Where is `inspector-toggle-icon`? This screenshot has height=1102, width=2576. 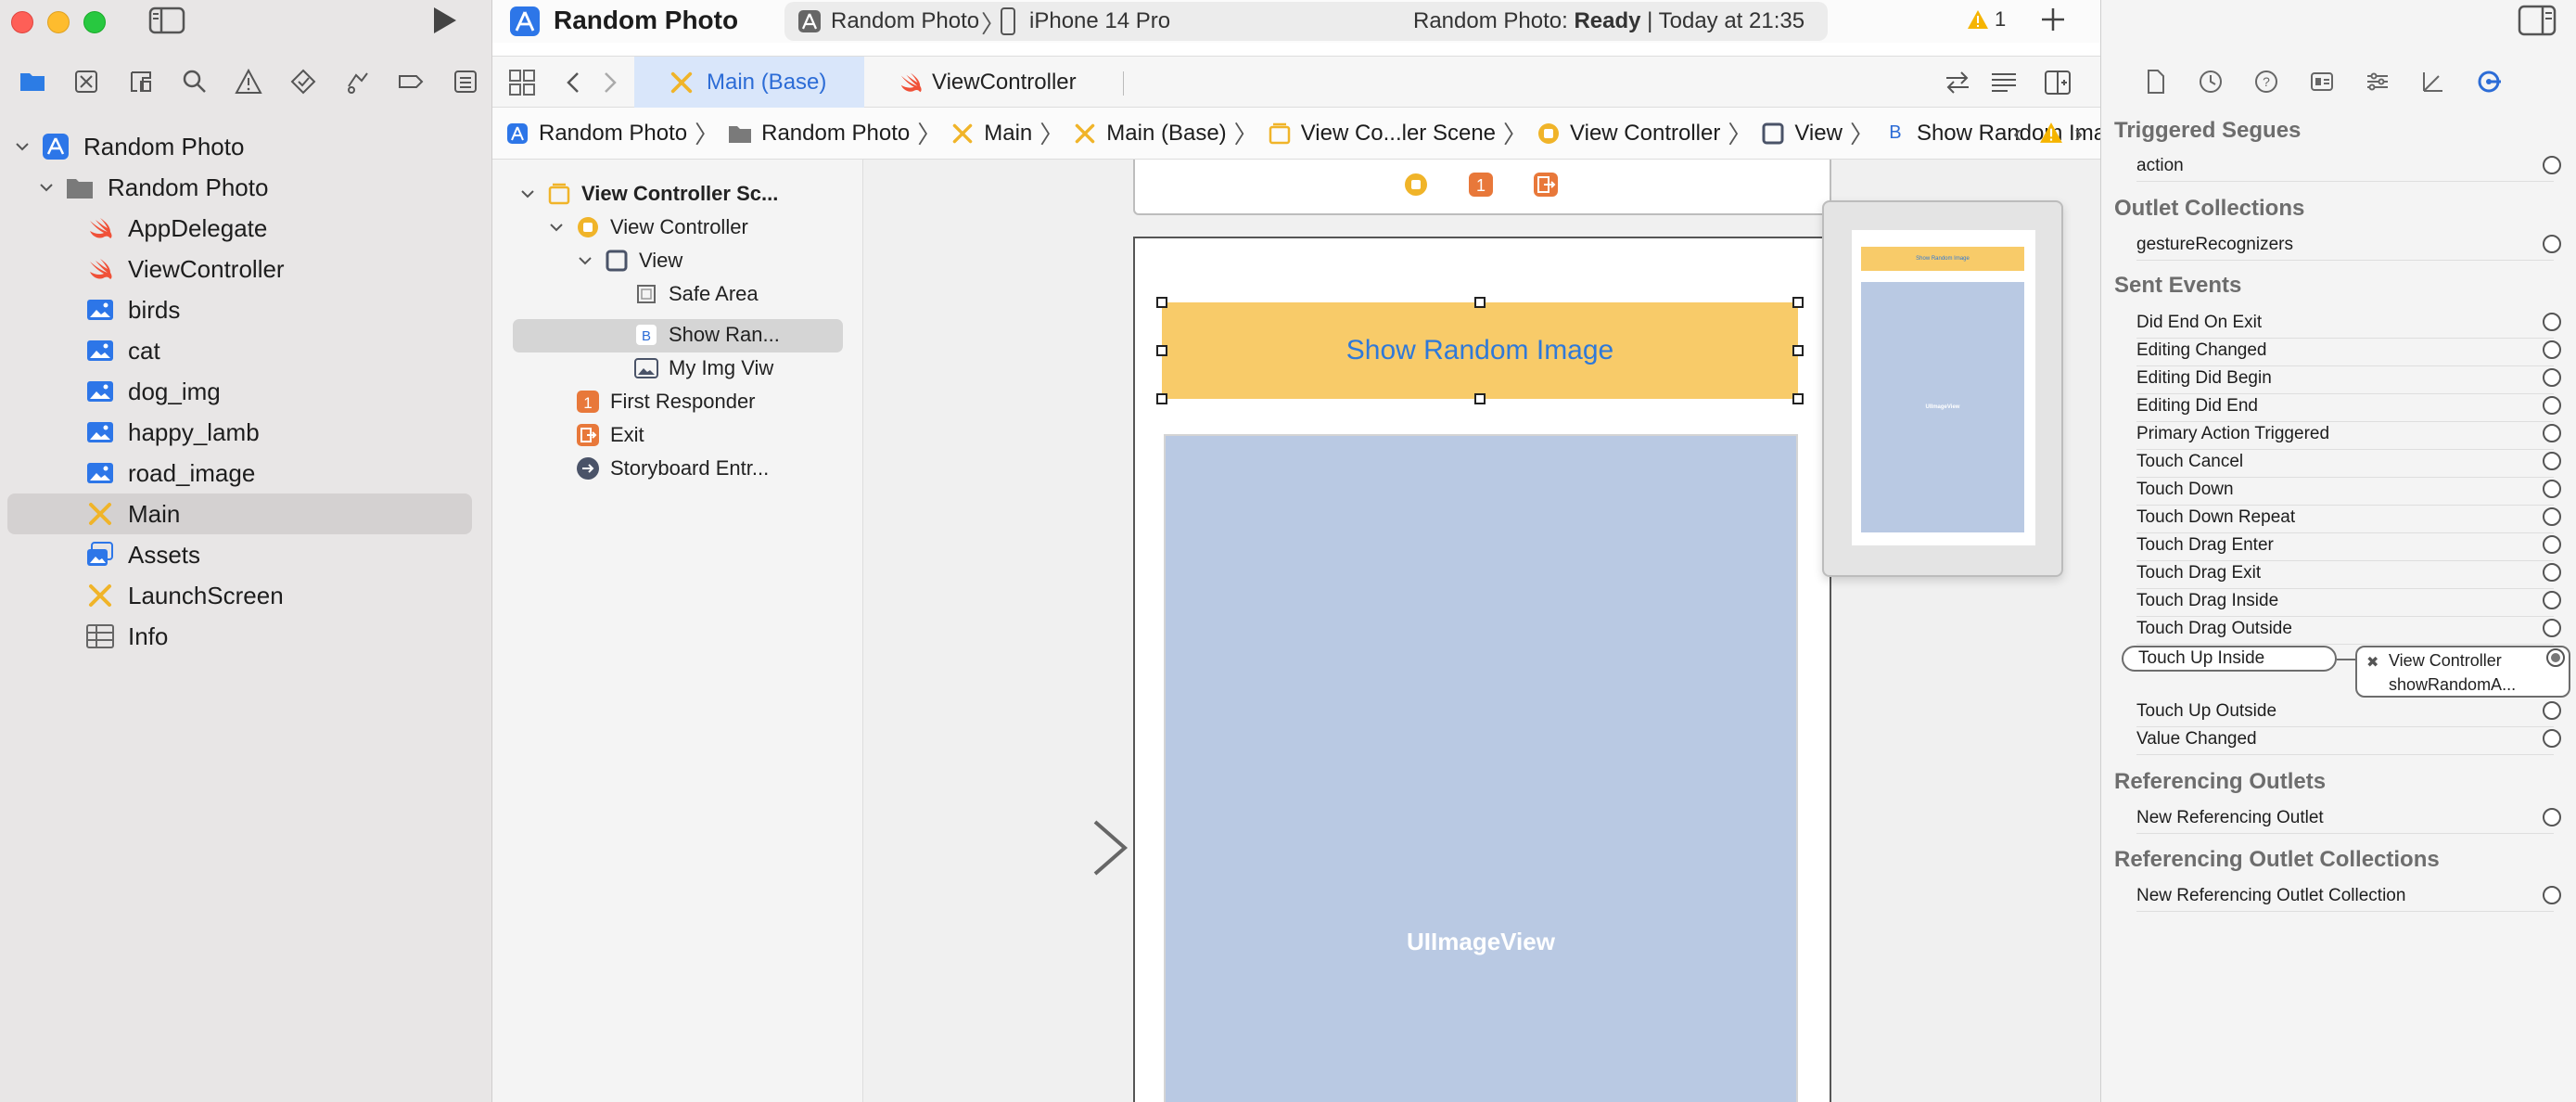
inspector-toggle-icon is located at coordinates (2537, 20).